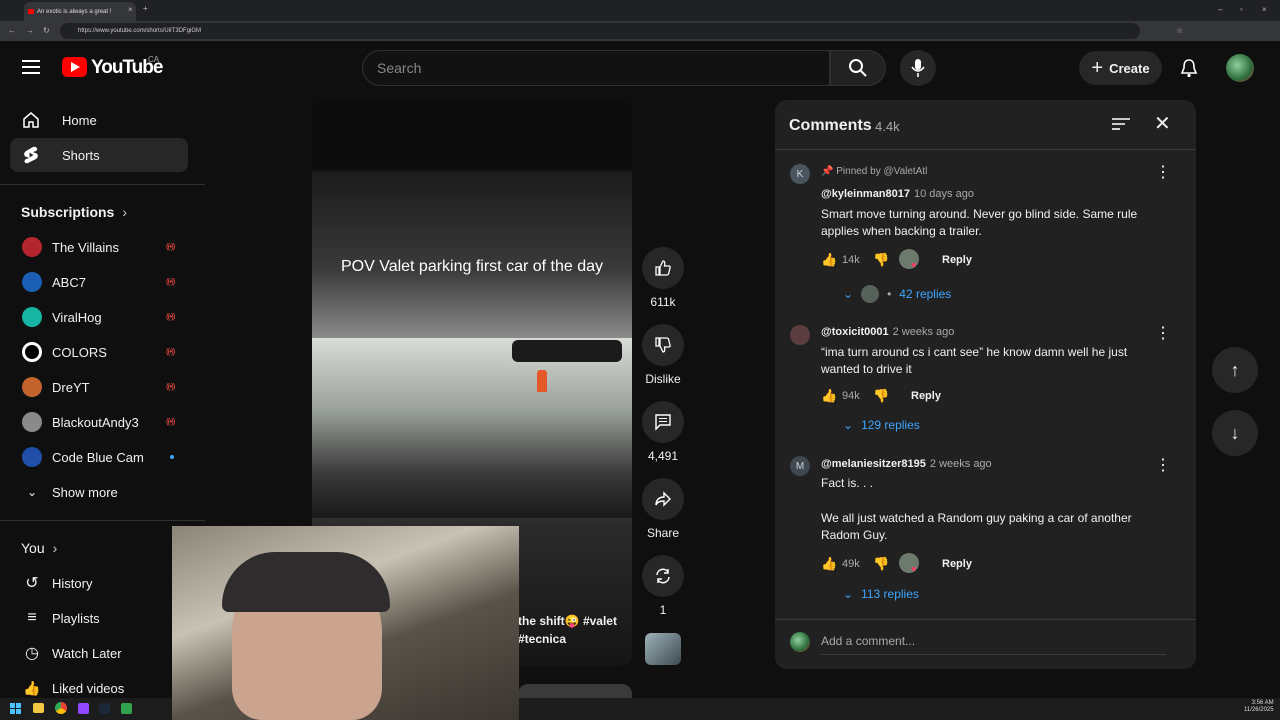 The height and width of the screenshot is (720, 1280). I want to click on remix-count: 1, so click(663, 610).